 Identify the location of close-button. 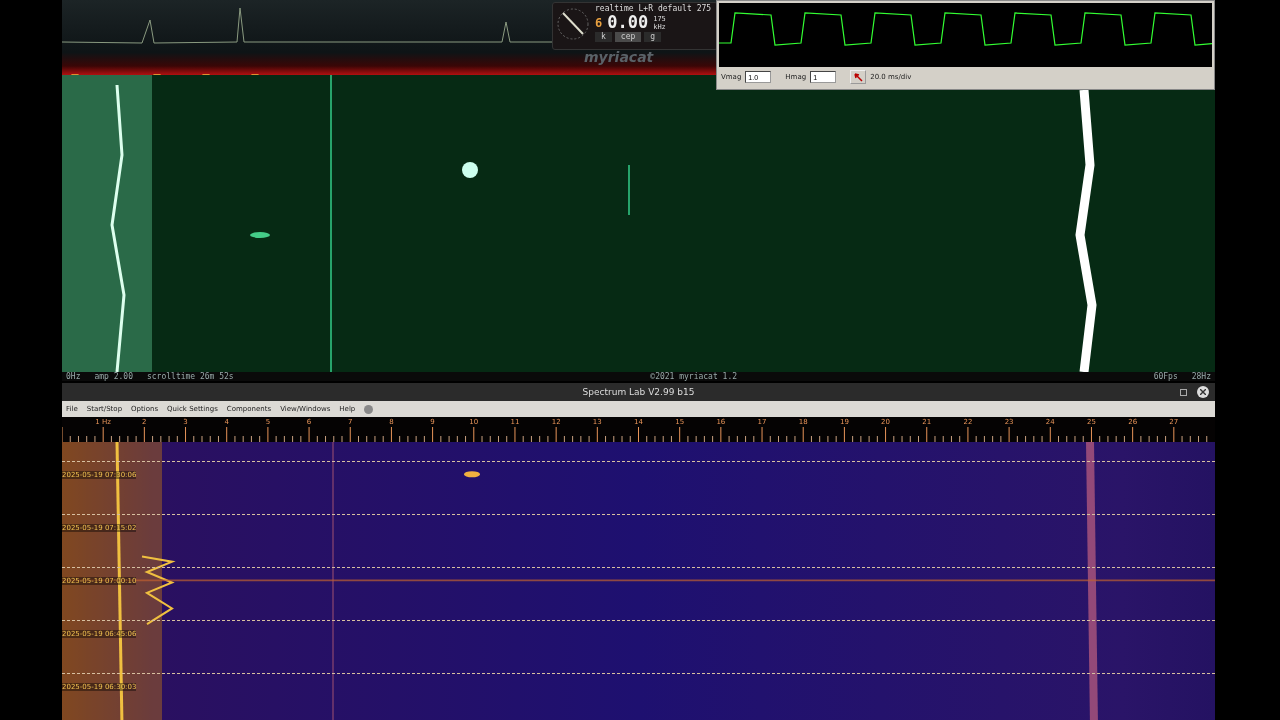
(1203, 392).